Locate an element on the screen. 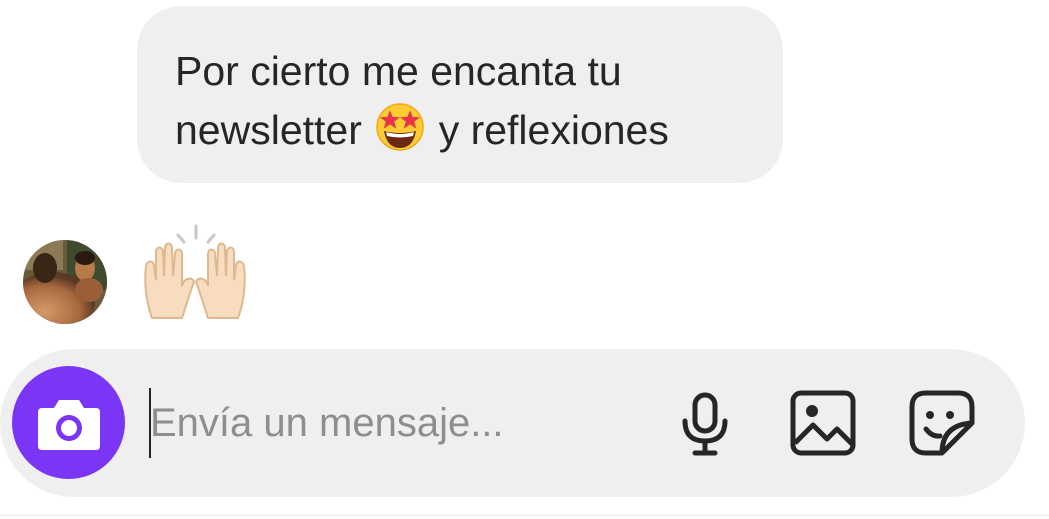  camera-icon is located at coordinates (69, 425).